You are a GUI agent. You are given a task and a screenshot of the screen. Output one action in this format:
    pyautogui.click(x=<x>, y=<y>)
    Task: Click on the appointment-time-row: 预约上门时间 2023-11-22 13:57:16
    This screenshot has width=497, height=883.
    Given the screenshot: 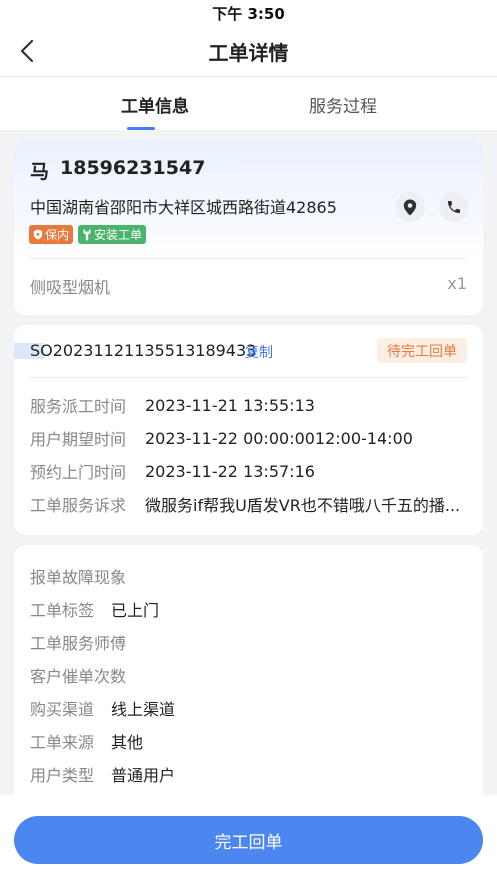 What is the action you would take?
    pyautogui.click(x=172, y=471)
    